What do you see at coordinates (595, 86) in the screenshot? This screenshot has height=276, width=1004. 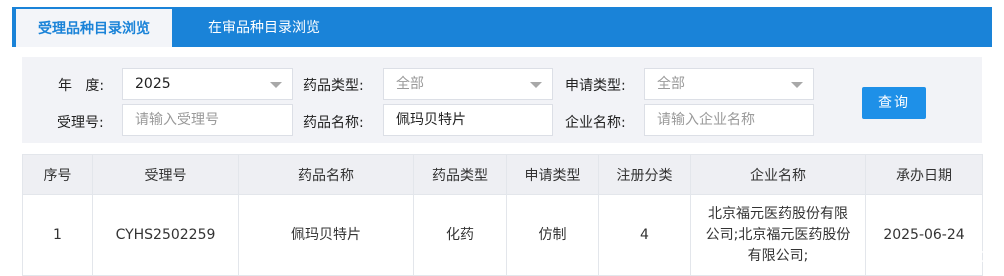 I see `apply-type-label: 申请类型:` at bounding box center [595, 86].